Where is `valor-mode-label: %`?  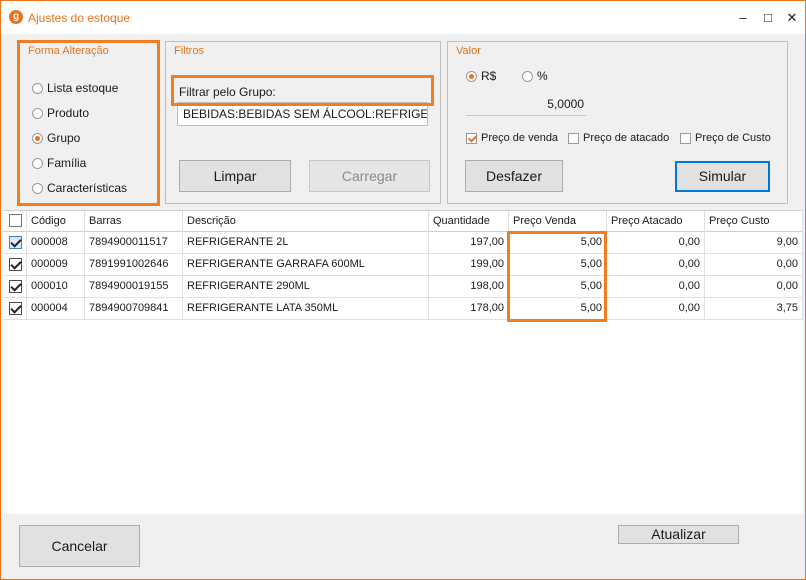 valor-mode-label: % is located at coordinates (542, 76).